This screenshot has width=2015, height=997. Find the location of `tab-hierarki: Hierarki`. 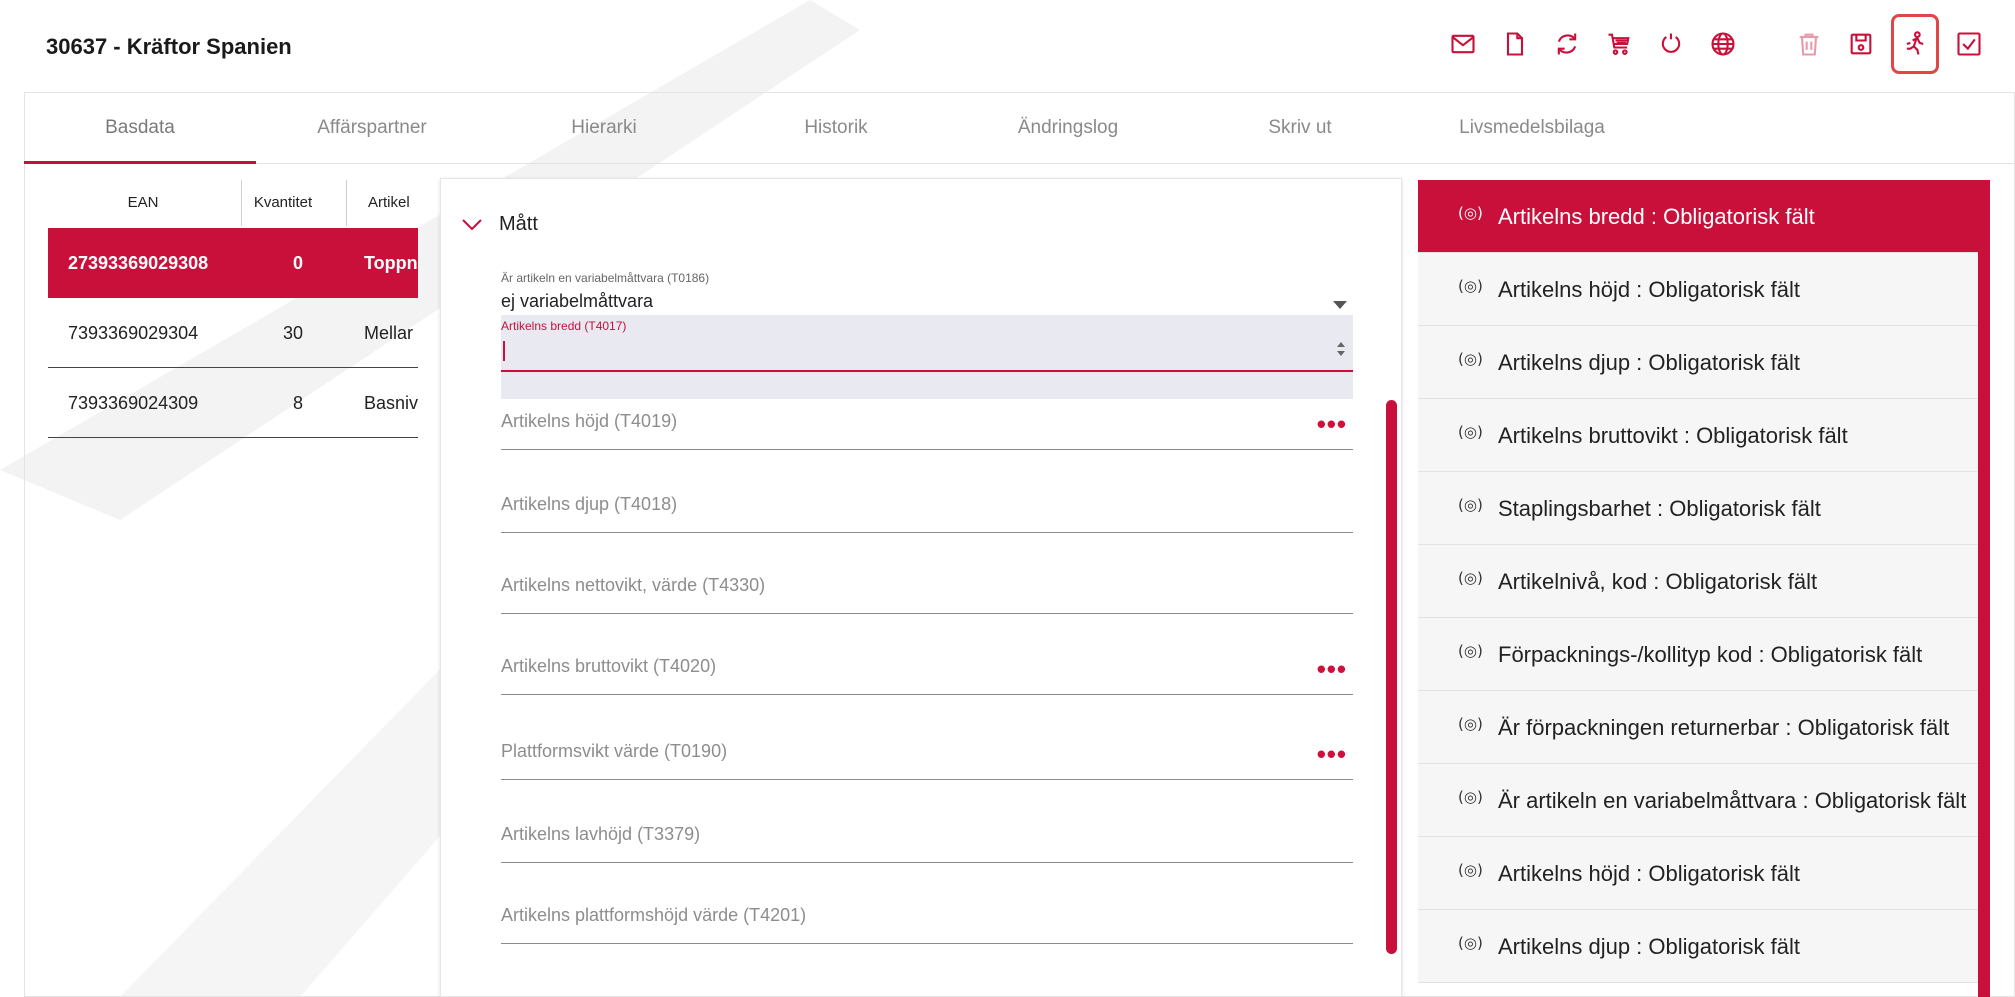

tab-hierarki: Hierarki is located at coordinates (604, 128).